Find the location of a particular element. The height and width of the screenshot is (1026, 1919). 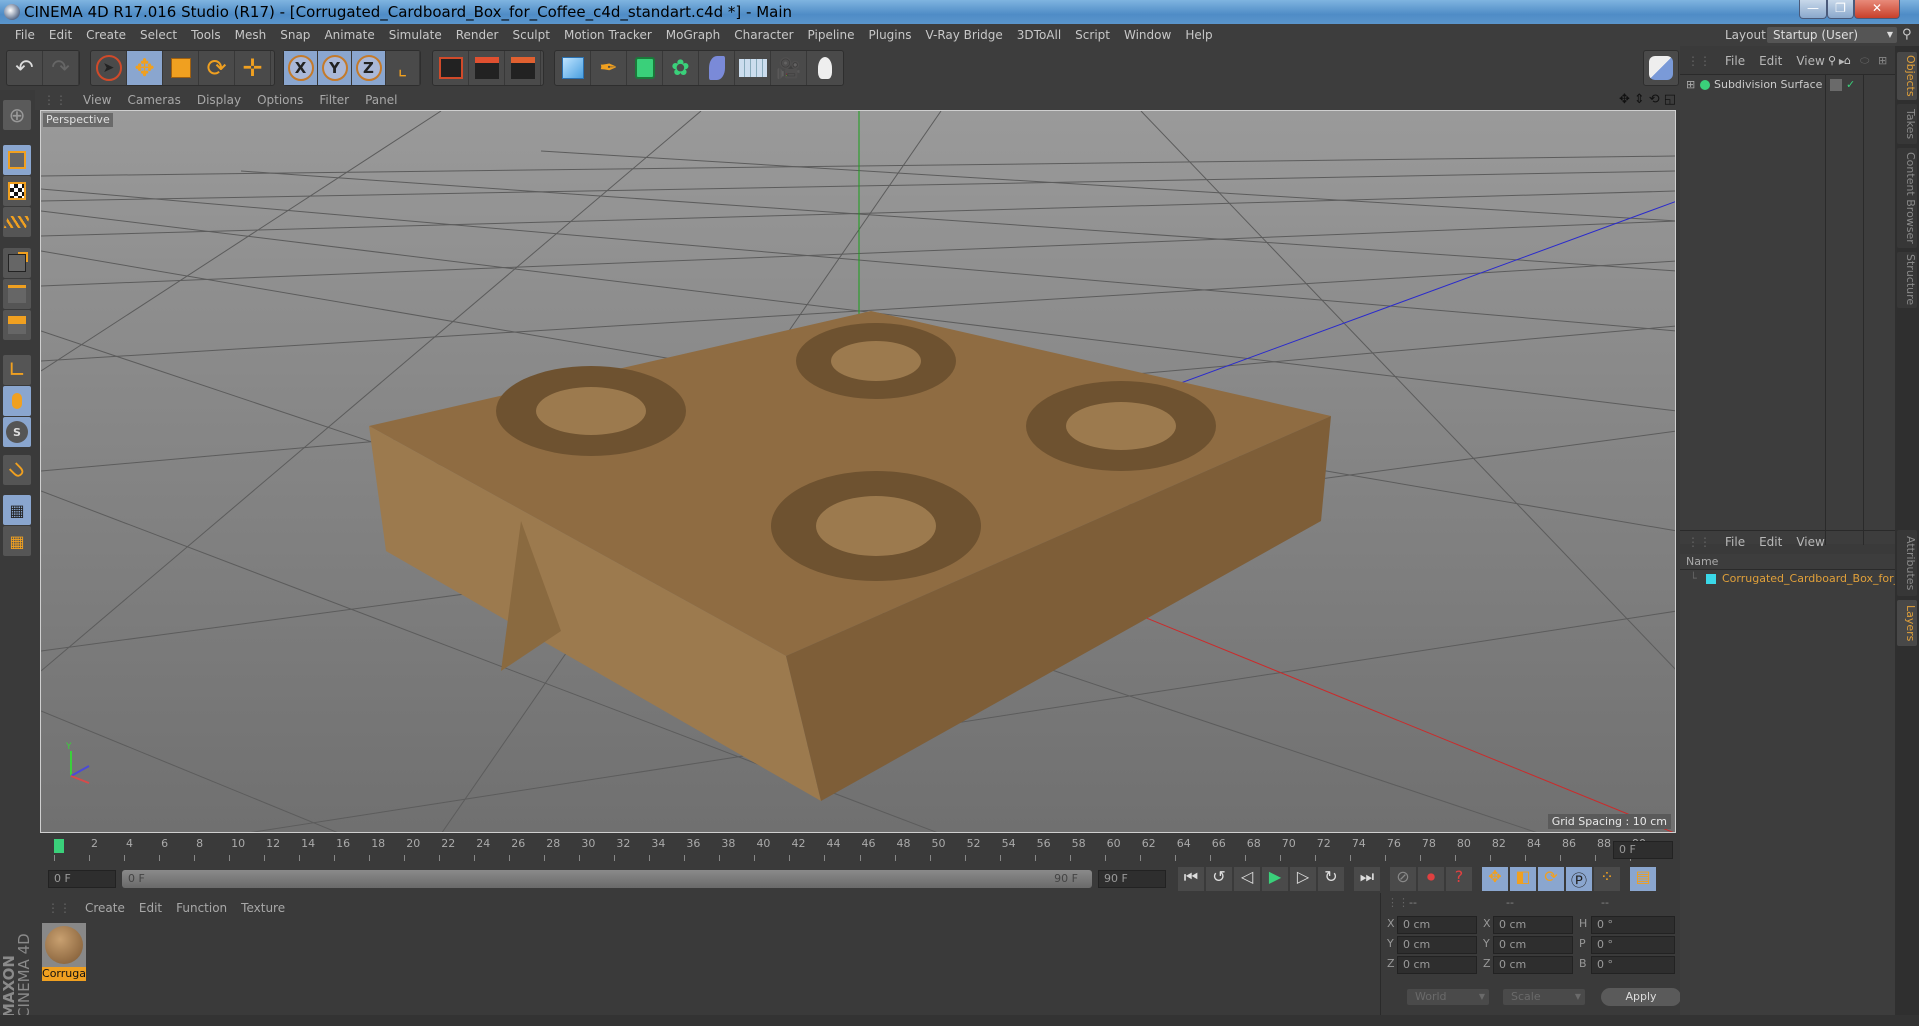

select-tool-button: ➤ is located at coordinates (109, 68).